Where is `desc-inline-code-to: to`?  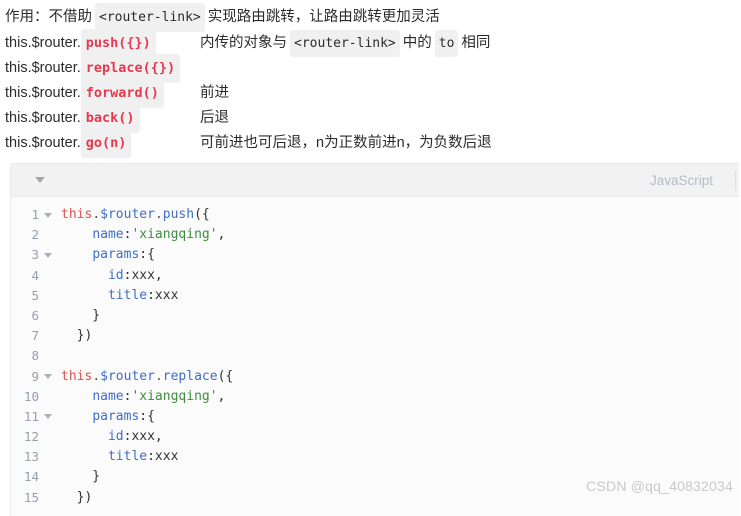 desc-inline-code-to: to is located at coordinates (446, 43).